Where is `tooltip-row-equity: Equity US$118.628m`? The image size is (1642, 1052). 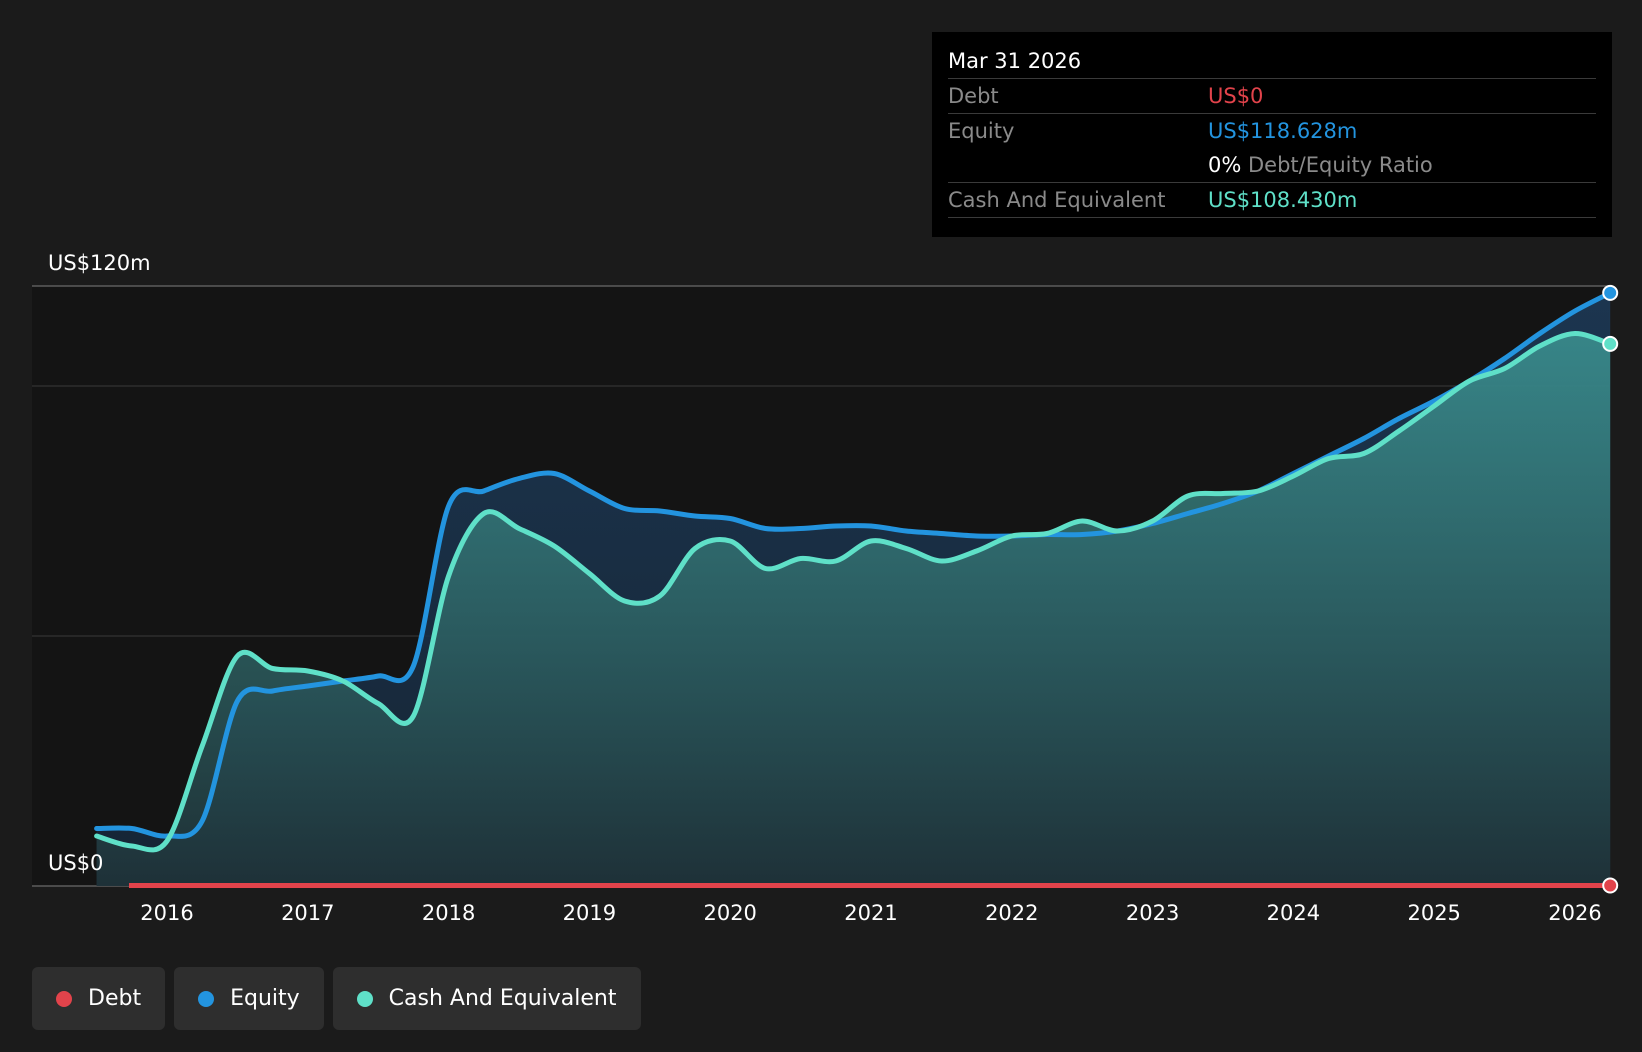 tooltip-row-equity: Equity US$118.628m is located at coordinates (1272, 130).